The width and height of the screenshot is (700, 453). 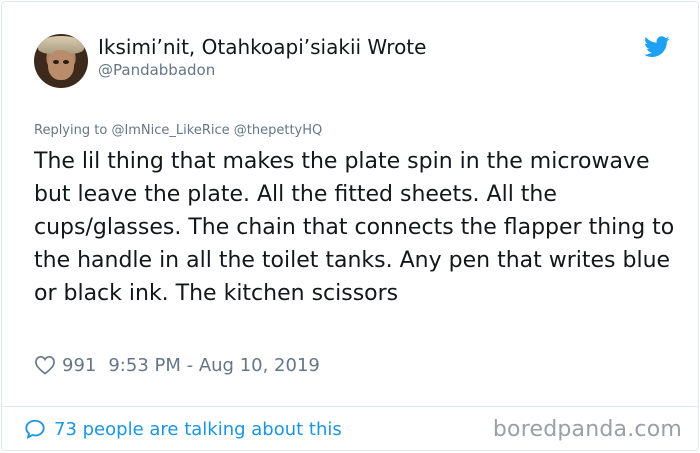 I want to click on twitter-bird-icon, so click(x=657, y=47).